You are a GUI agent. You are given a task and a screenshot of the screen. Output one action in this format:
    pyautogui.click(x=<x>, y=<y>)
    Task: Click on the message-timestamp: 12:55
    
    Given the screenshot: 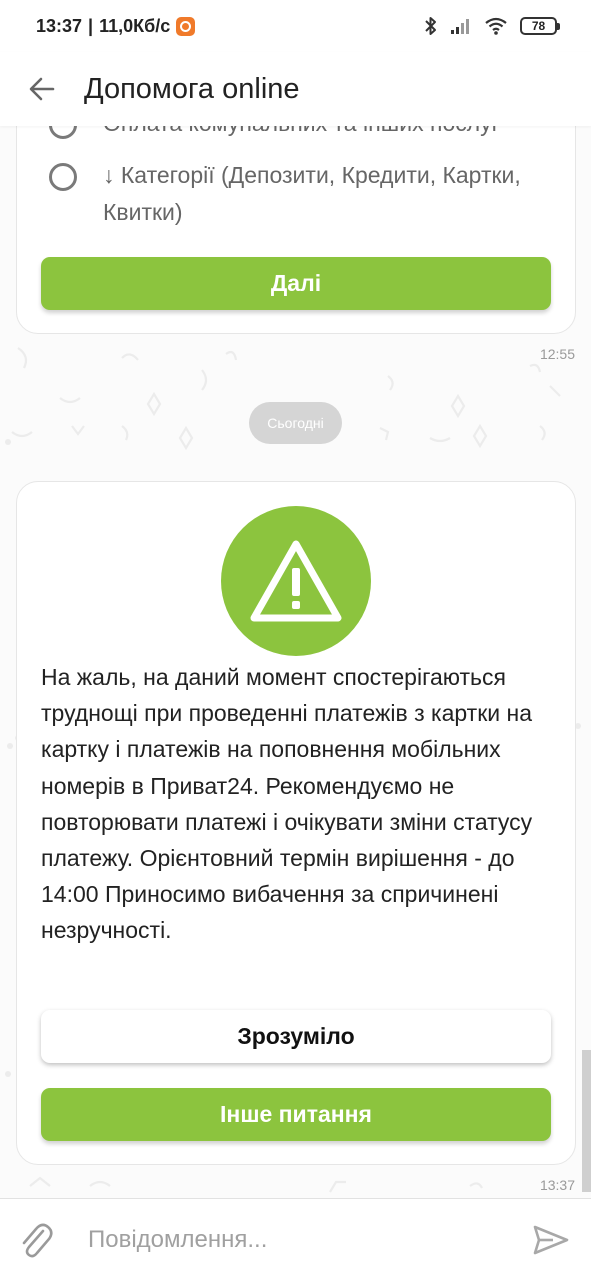 What is the action you would take?
    pyautogui.click(x=557, y=354)
    